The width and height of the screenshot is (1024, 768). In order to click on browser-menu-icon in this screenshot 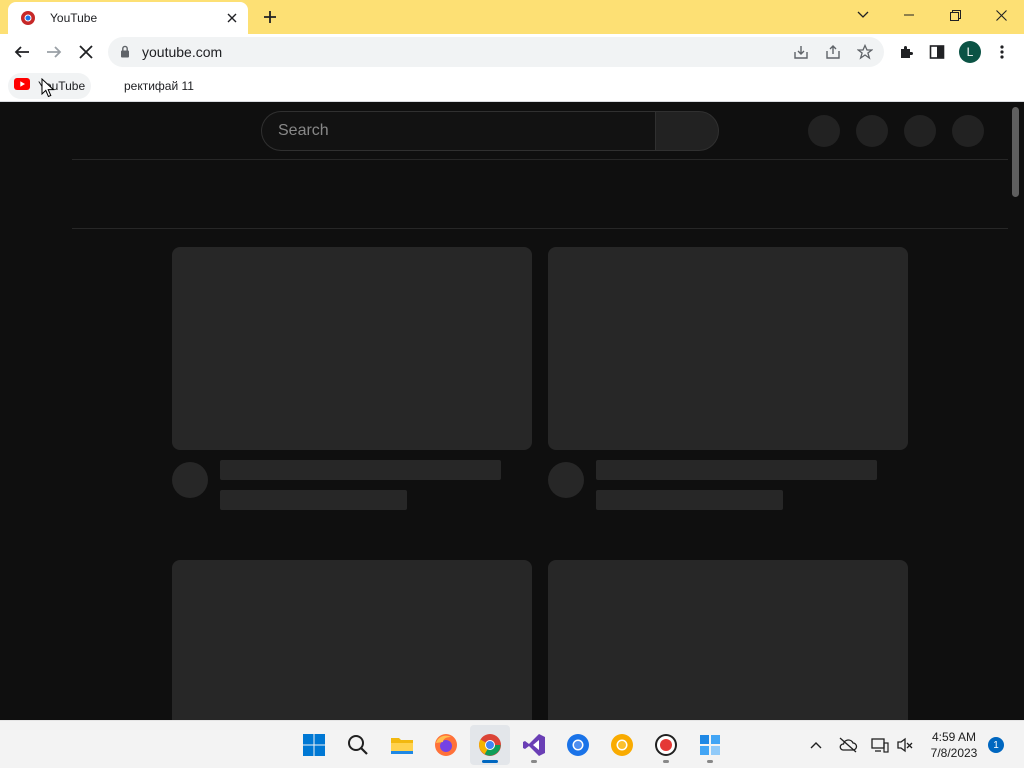, I will do `click(1002, 52)`.